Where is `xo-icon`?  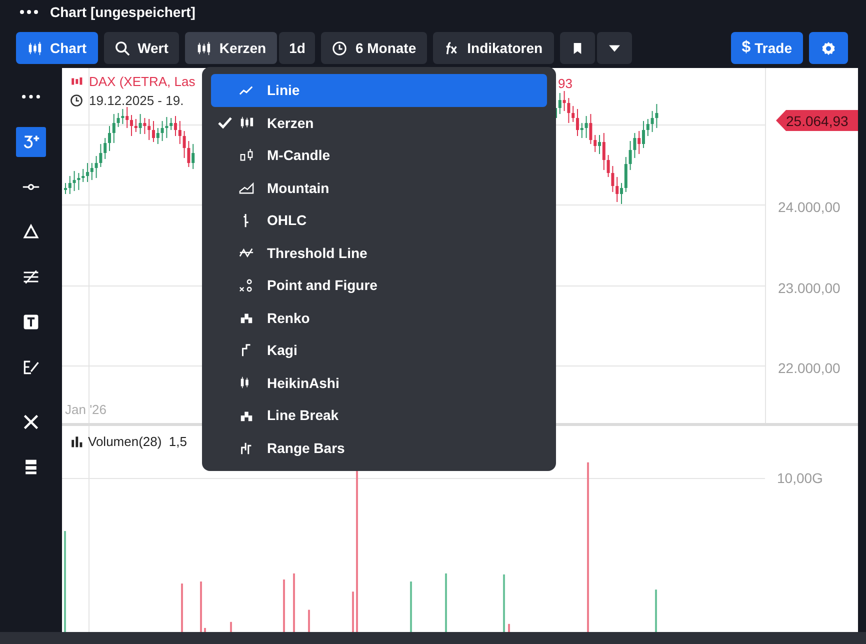
xo-icon is located at coordinates (246, 285).